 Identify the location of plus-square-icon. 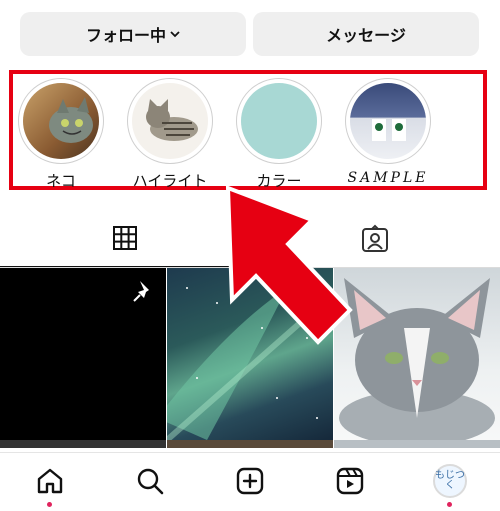
(250, 481).